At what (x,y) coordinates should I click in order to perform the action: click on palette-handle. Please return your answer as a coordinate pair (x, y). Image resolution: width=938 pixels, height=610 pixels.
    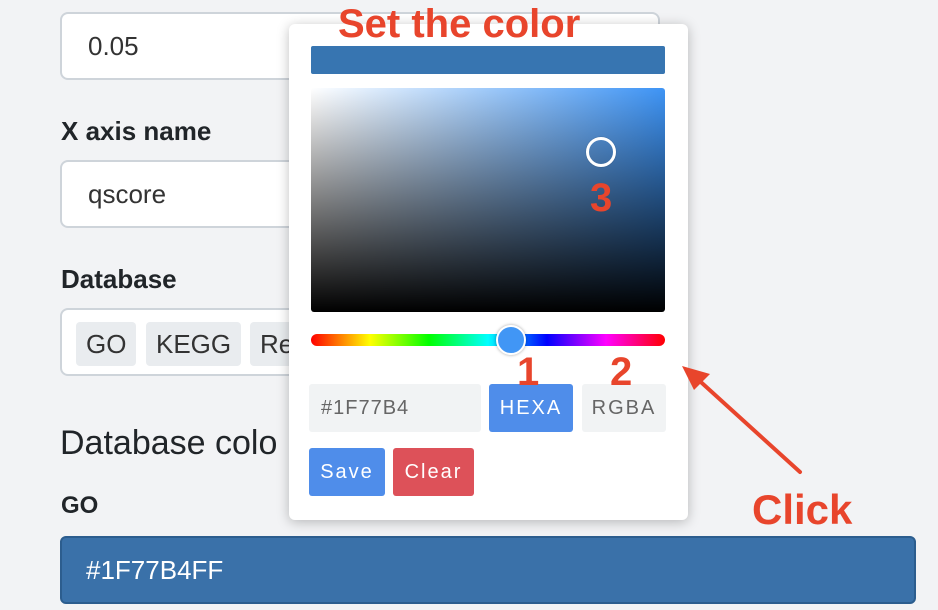
    Looking at the image, I should click on (601, 152).